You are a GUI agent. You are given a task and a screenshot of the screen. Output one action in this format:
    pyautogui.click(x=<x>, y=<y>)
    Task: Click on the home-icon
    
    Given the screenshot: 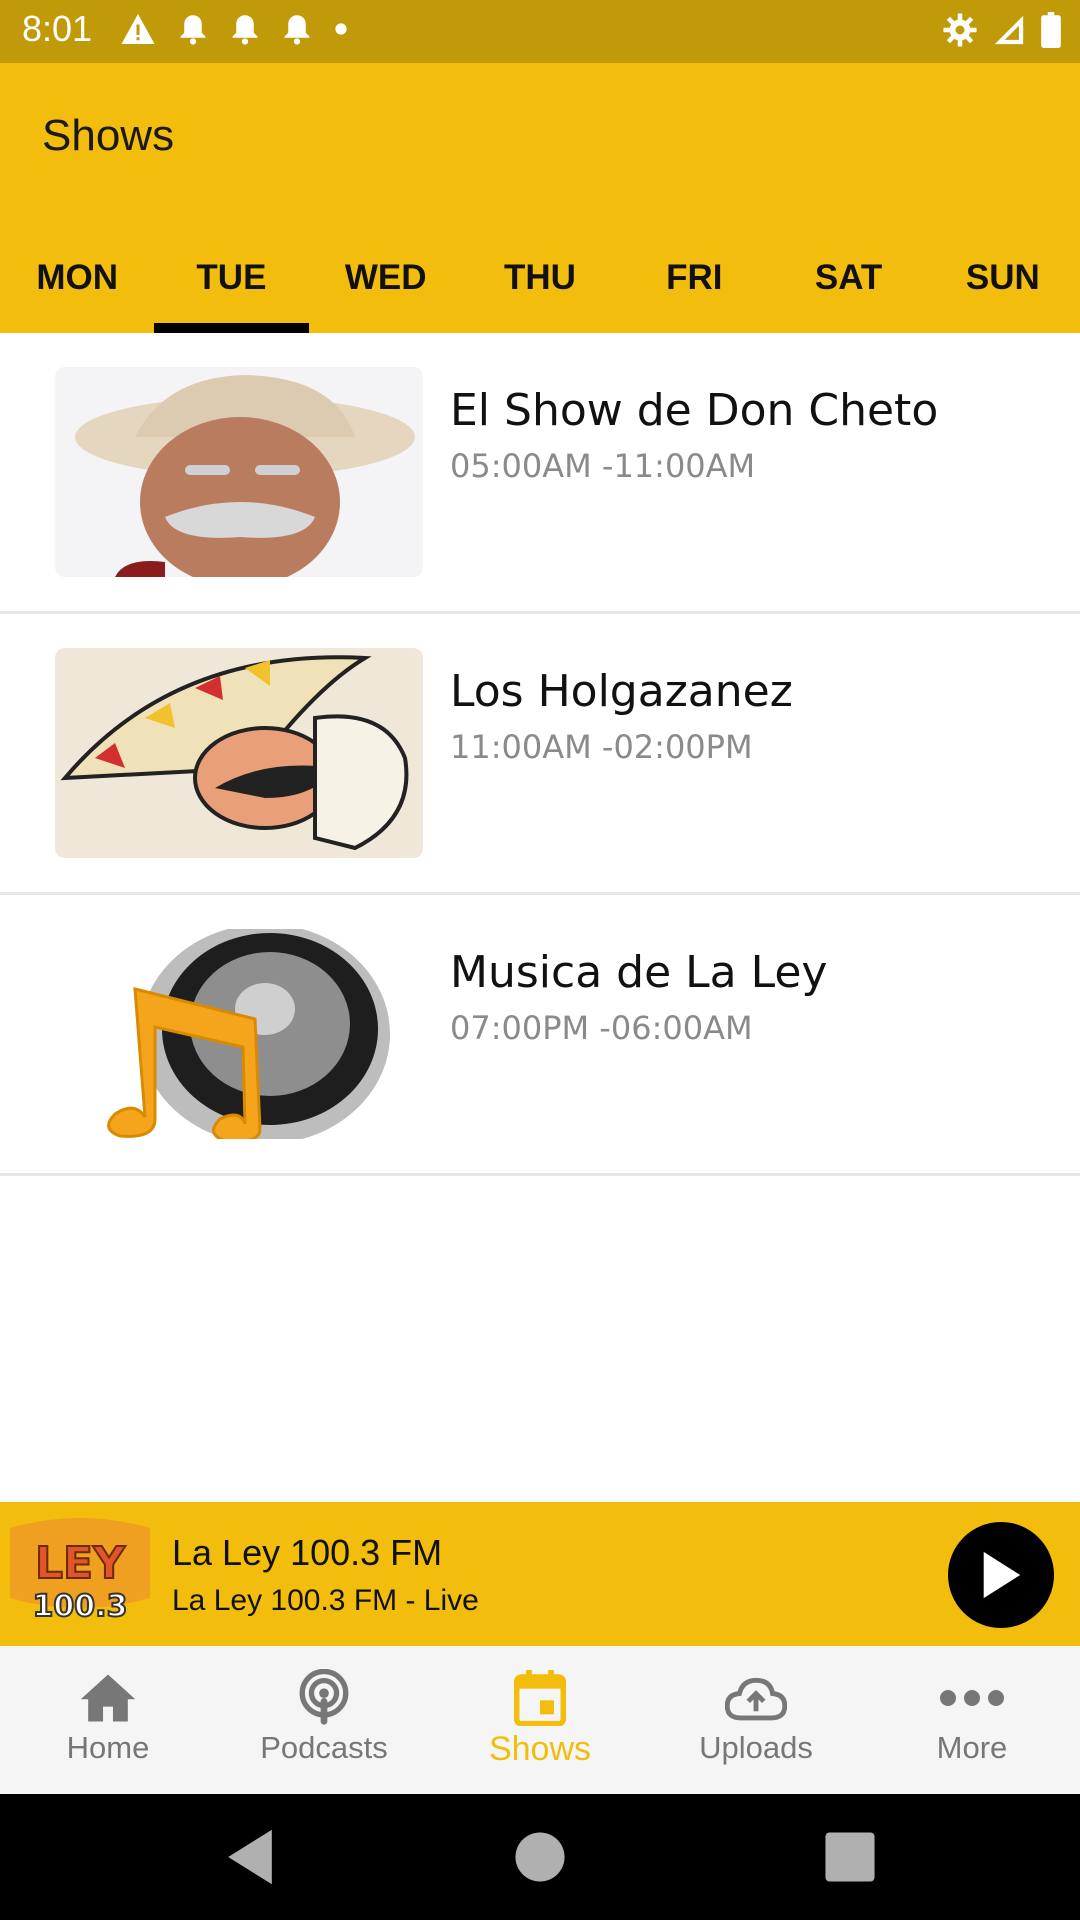 What is the action you would take?
    pyautogui.click(x=108, y=1698)
    